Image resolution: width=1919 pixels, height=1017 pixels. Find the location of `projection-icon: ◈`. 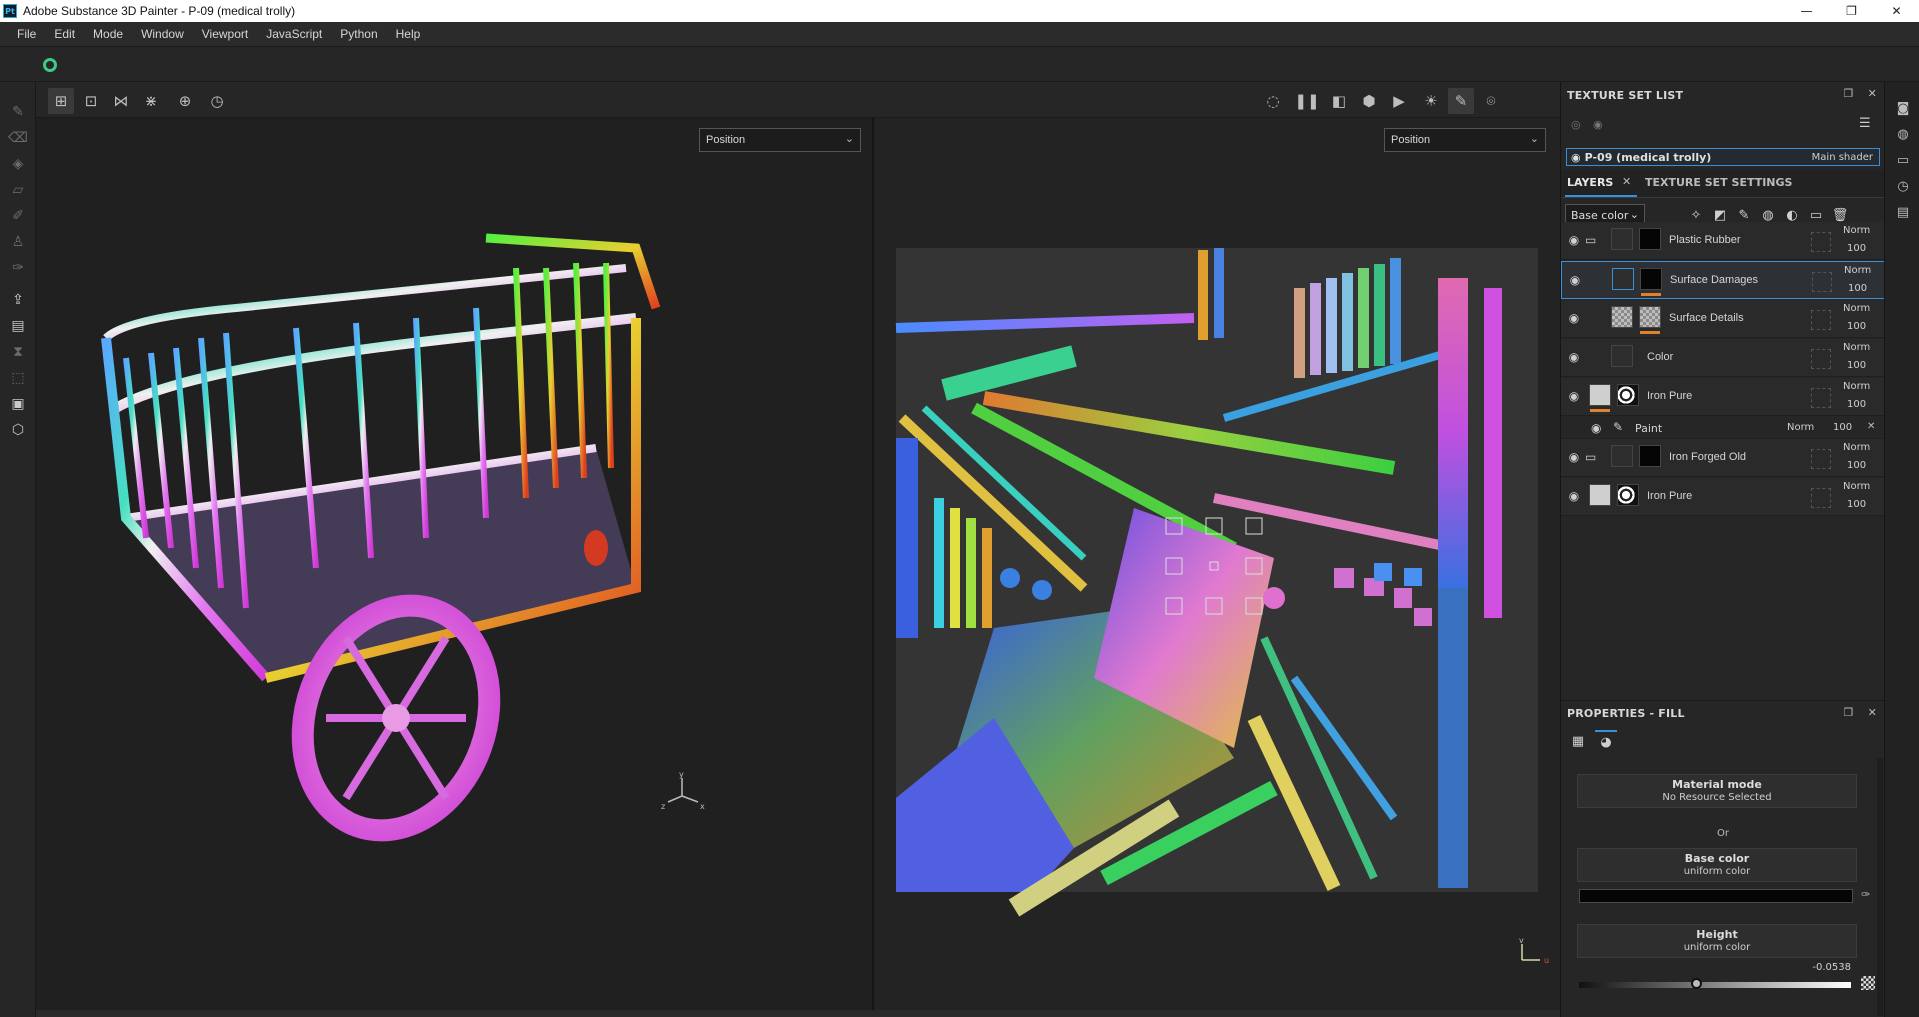

projection-icon: ◈ is located at coordinates (18, 164).